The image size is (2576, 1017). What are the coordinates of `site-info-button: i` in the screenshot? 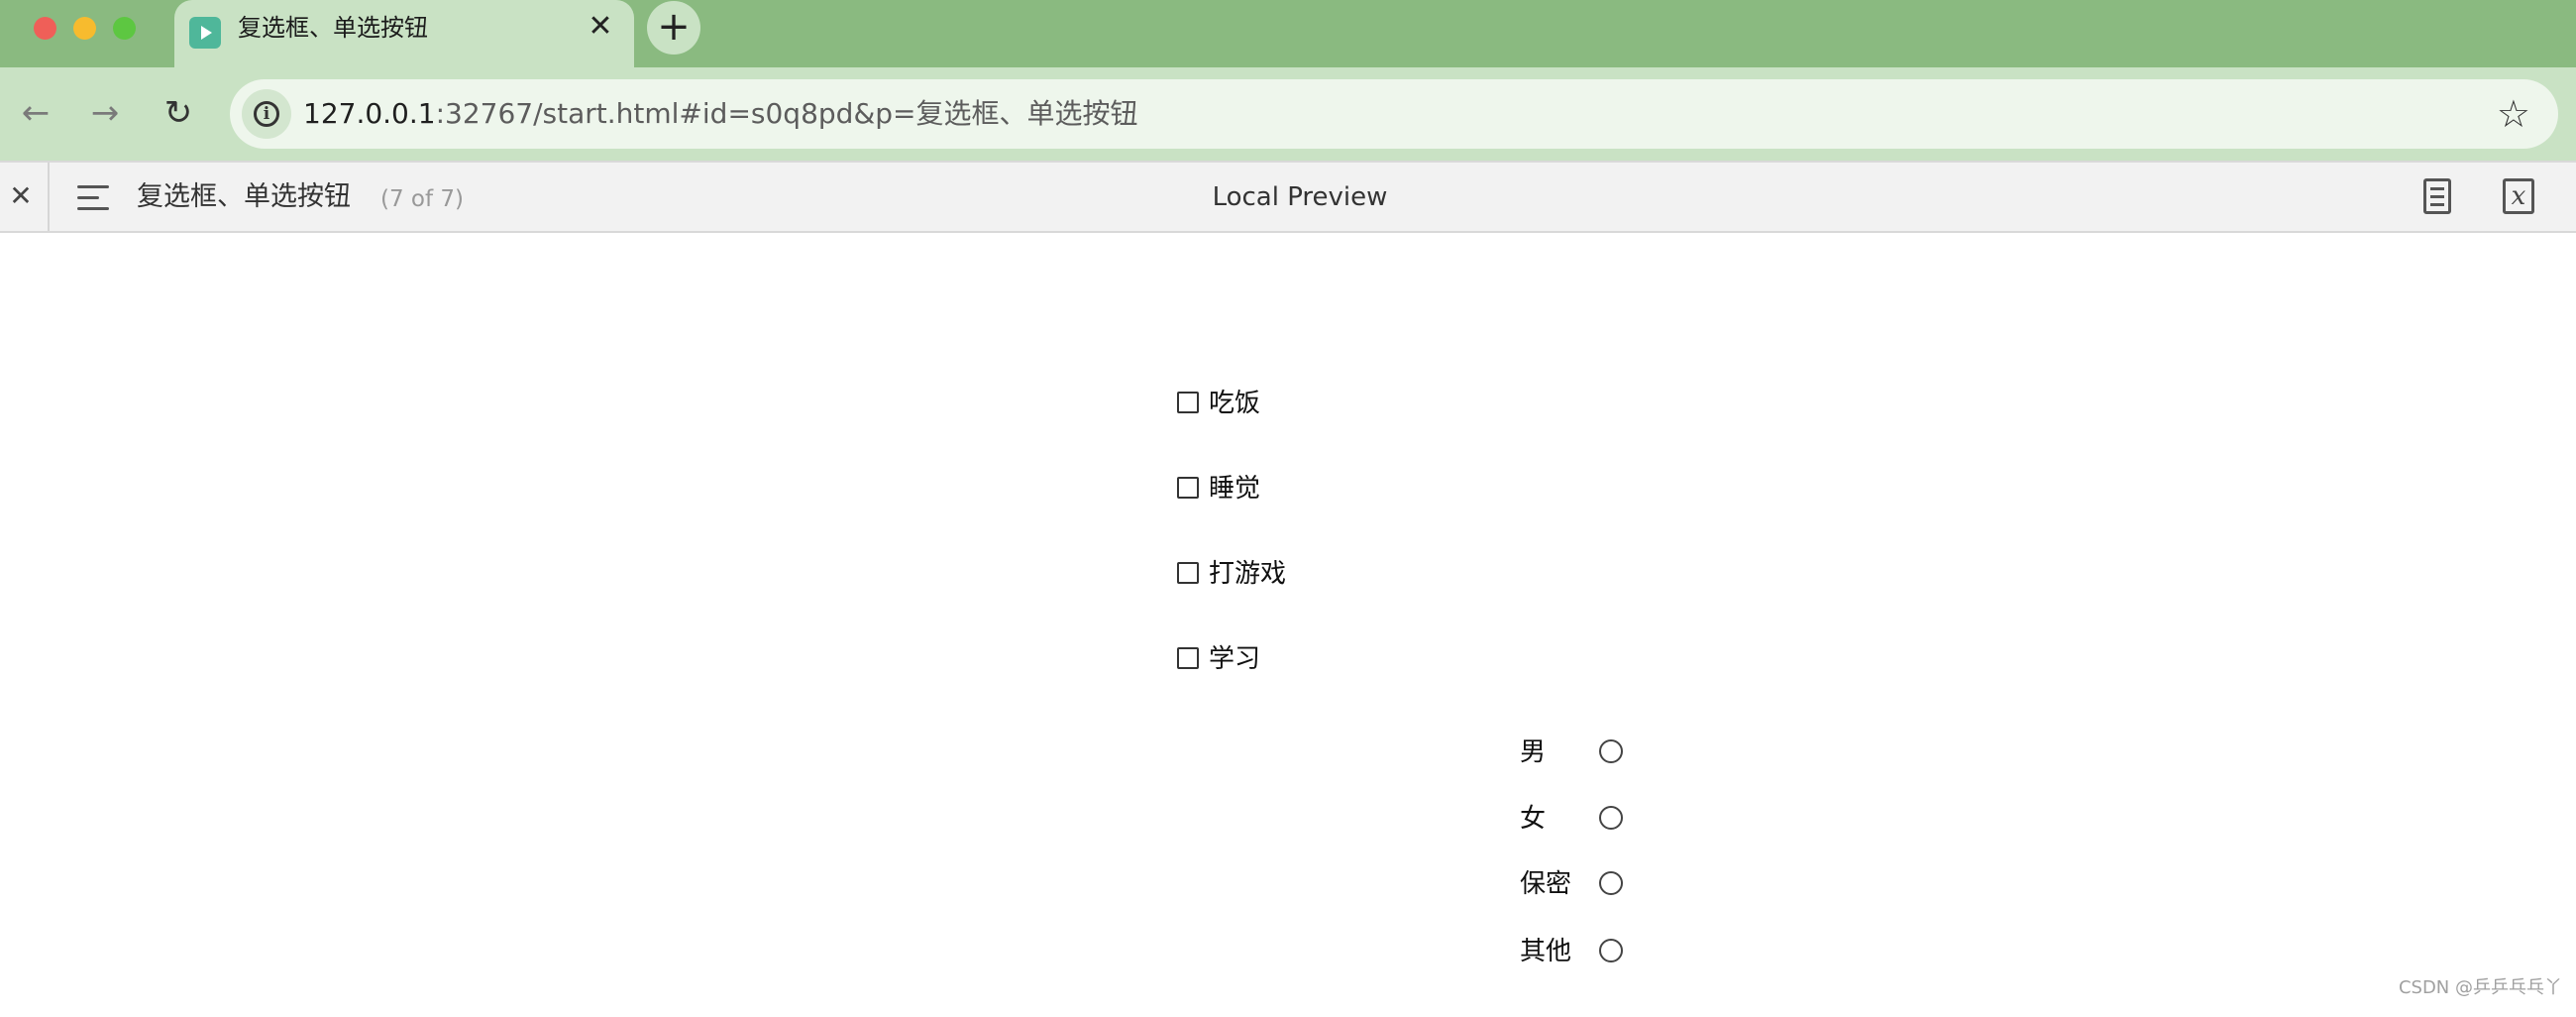 It's located at (266, 114).